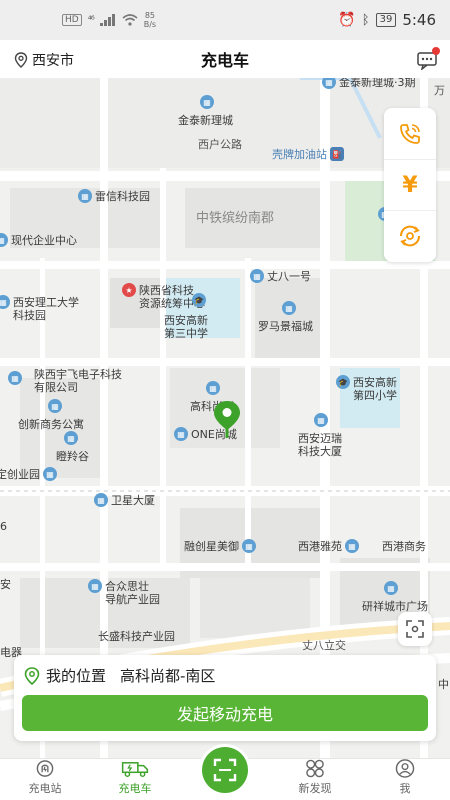  Describe the element at coordinates (129, 290) in the screenshot. I see `star-poi-icon: ★` at that location.